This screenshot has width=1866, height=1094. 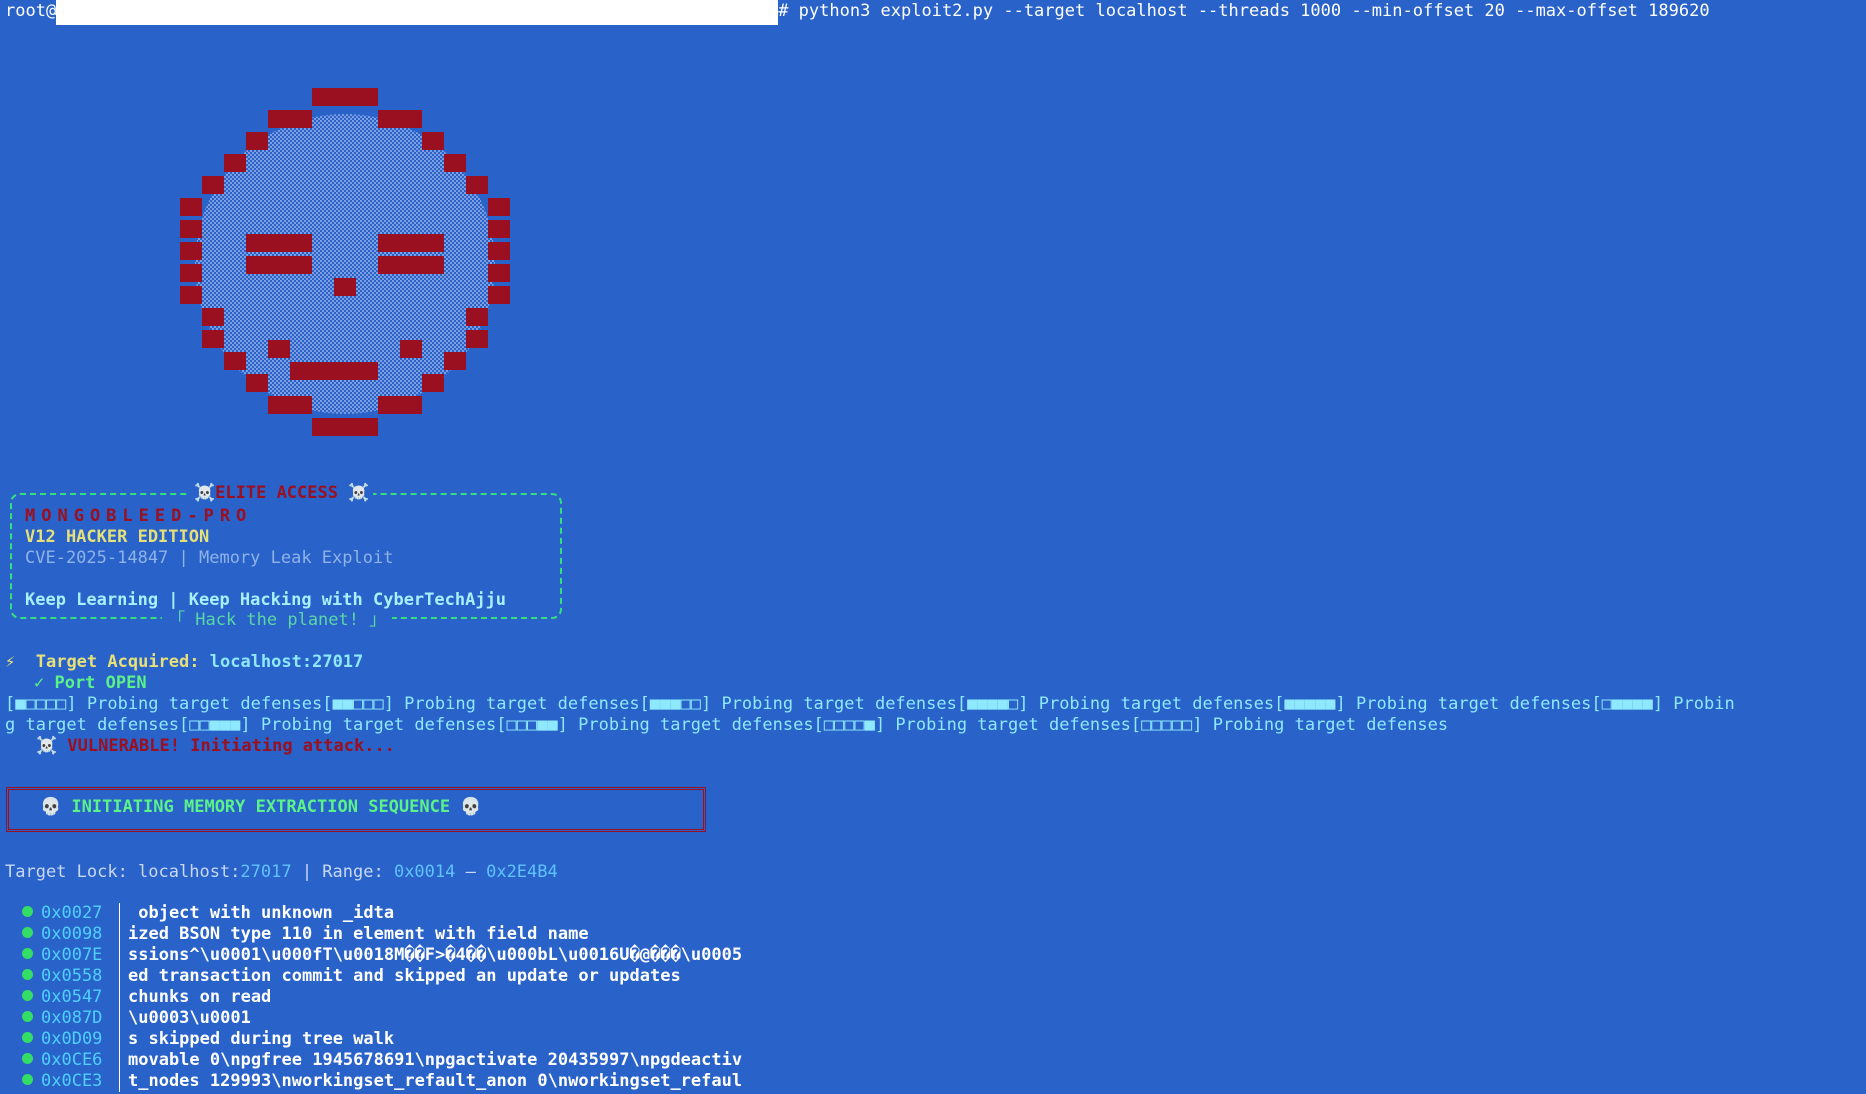 What do you see at coordinates (261, 913) in the screenshot?
I see `leak-text: object with unknown _idta` at bounding box center [261, 913].